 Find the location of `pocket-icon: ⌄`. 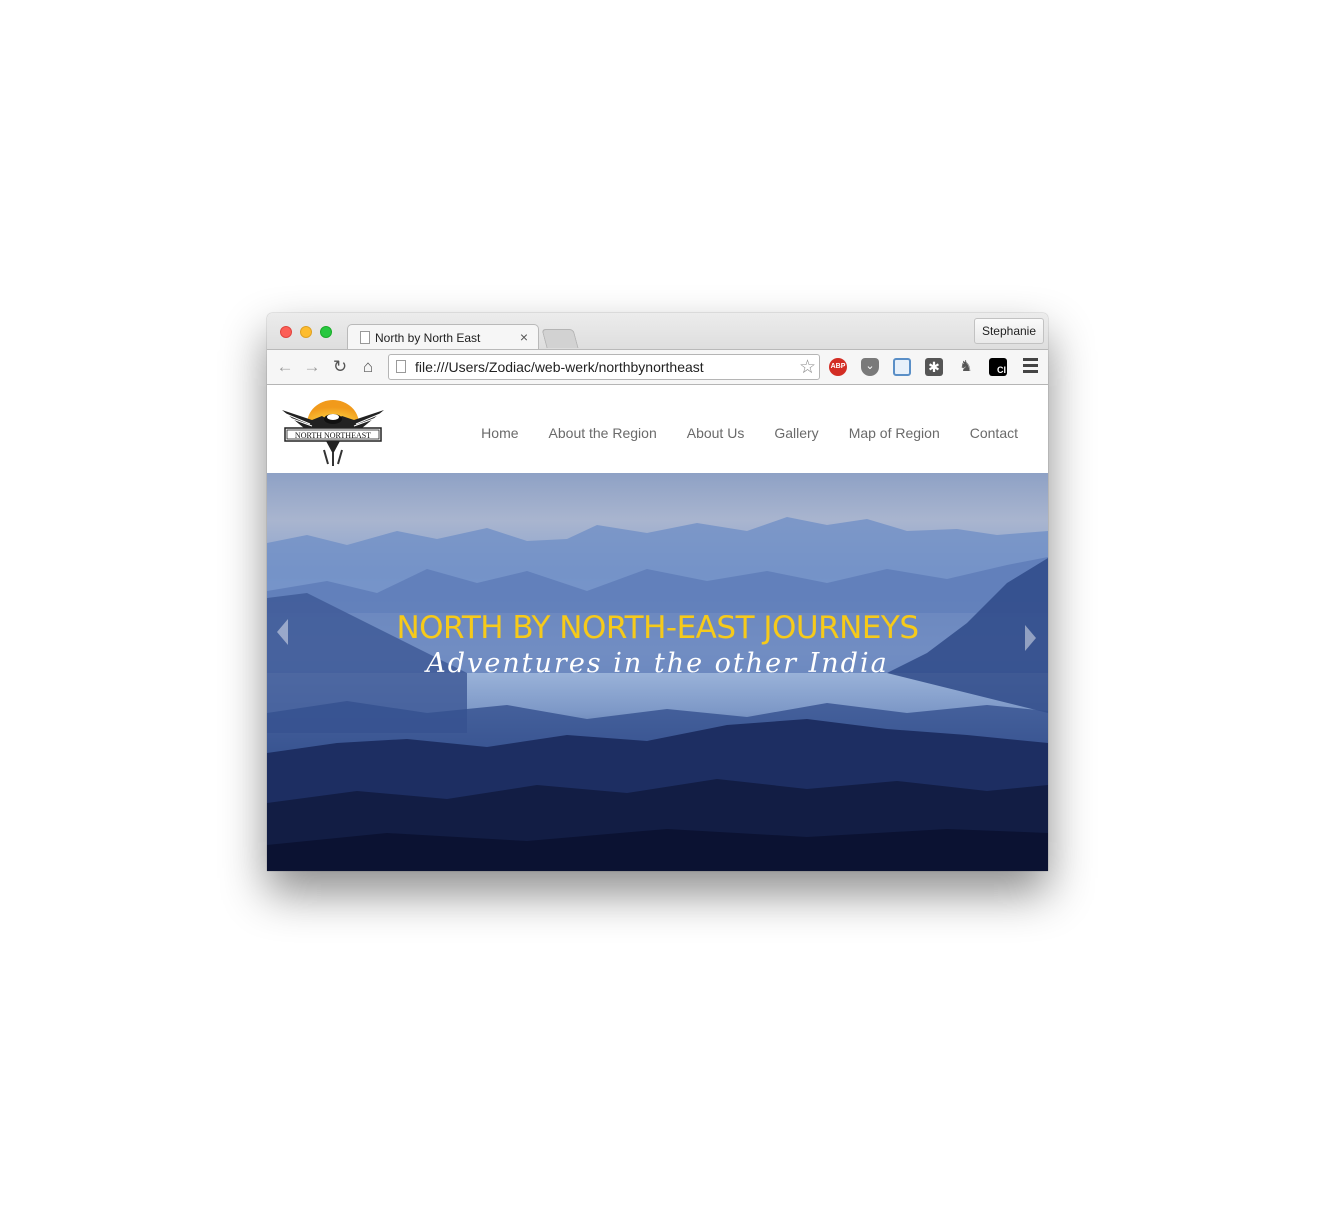

pocket-icon: ⌄ is located at coordinates (870, 367).